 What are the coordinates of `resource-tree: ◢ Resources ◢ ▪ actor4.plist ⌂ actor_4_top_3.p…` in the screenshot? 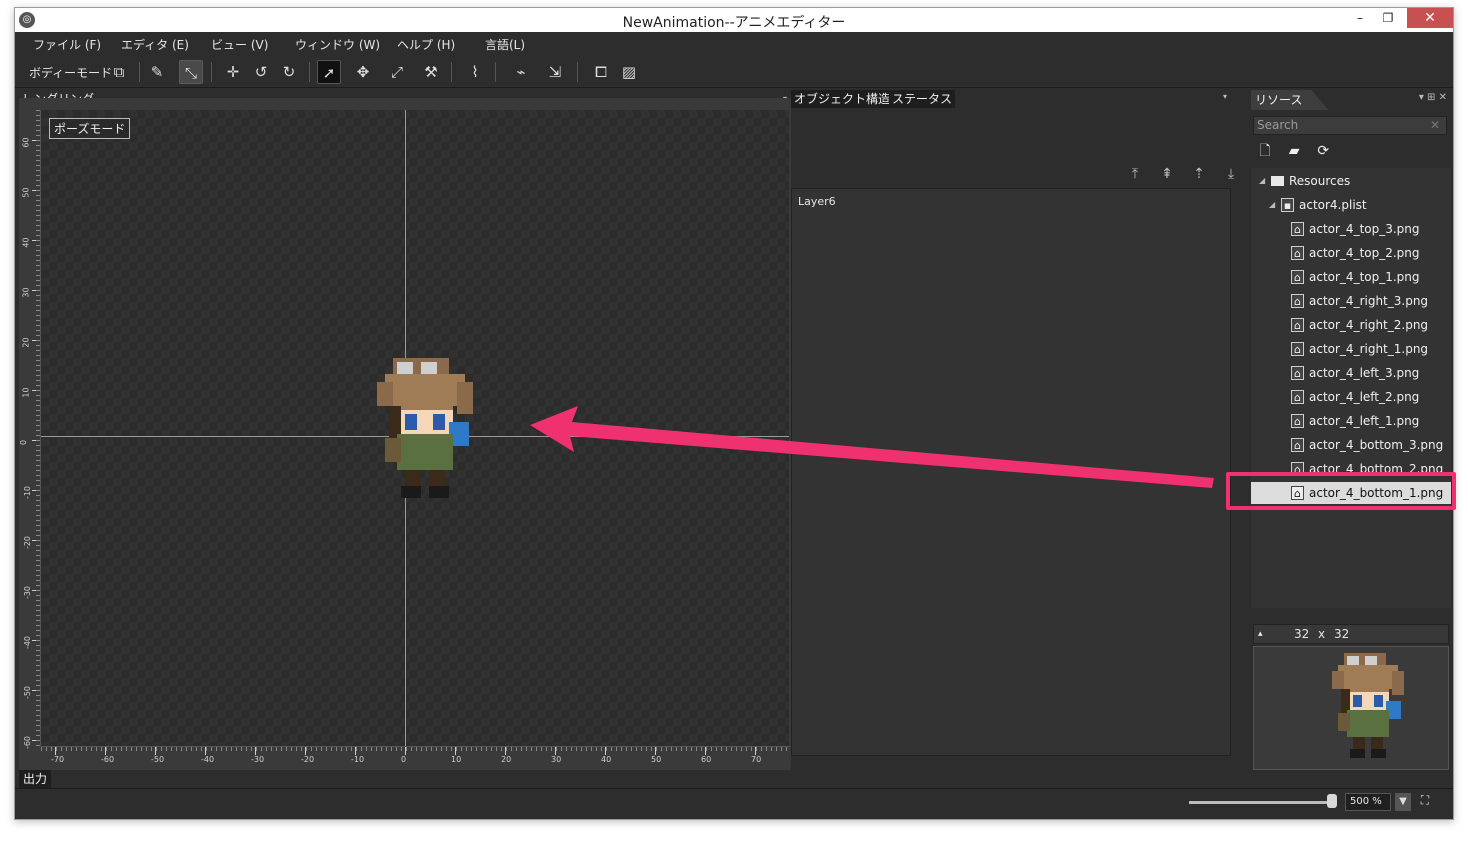 It's located at (1351, 388).